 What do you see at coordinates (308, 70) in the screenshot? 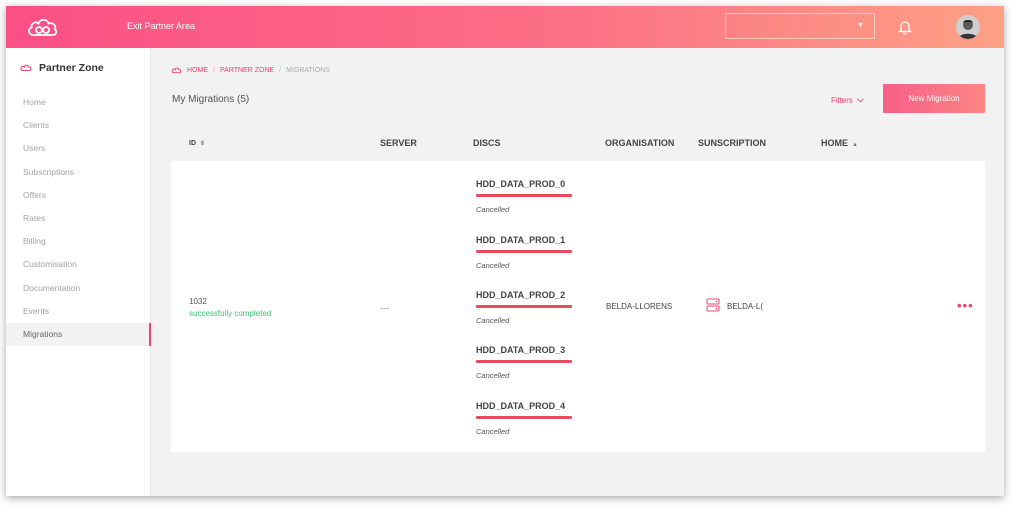
I see `breadcrumb-current: MIGRATIONS` at bounding box center [308, 70].